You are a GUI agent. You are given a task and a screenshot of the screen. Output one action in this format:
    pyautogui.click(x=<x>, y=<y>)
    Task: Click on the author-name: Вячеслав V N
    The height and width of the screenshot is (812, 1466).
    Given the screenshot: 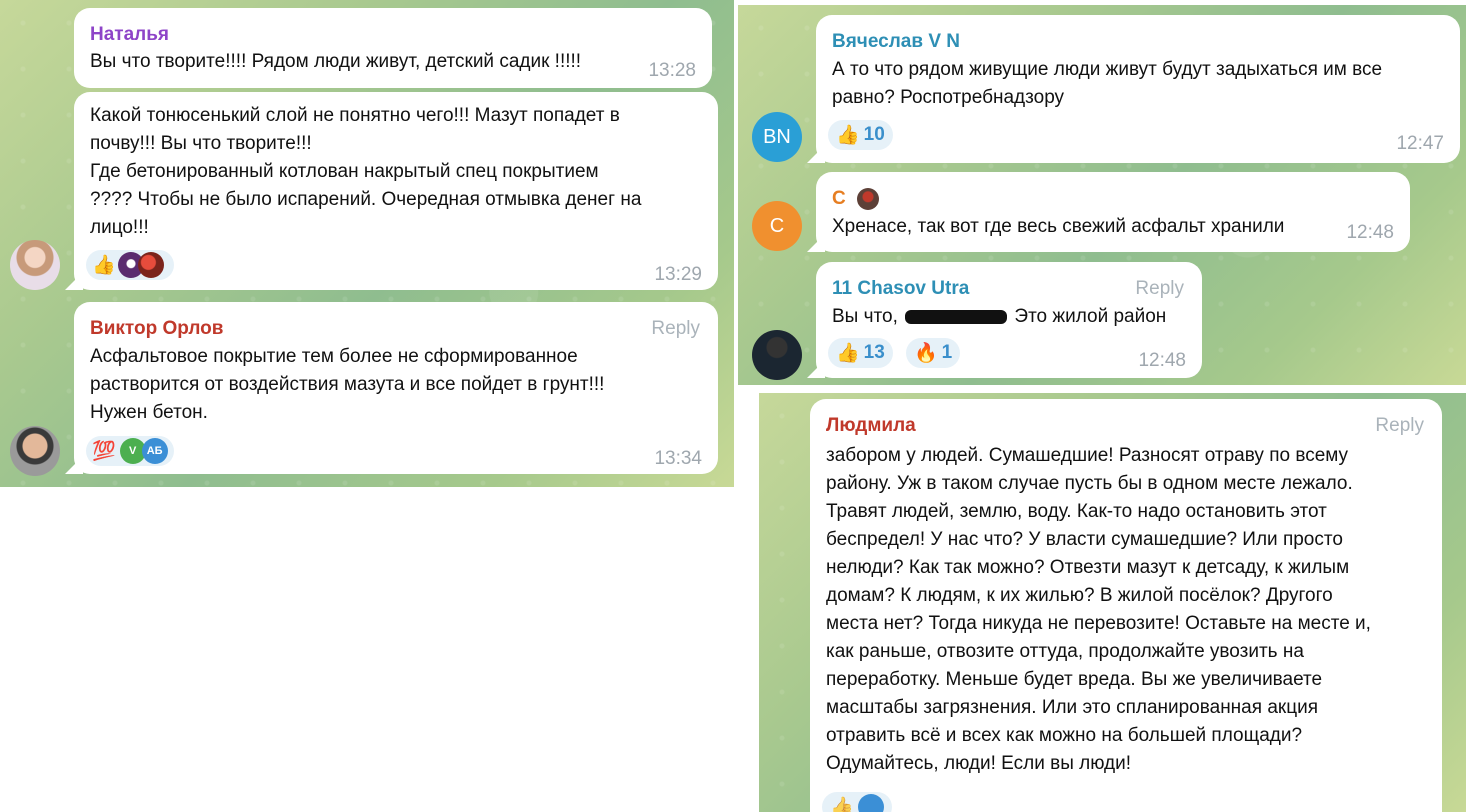 What is the action you would take?
    pyautogui.click(x=896, y=42)
    